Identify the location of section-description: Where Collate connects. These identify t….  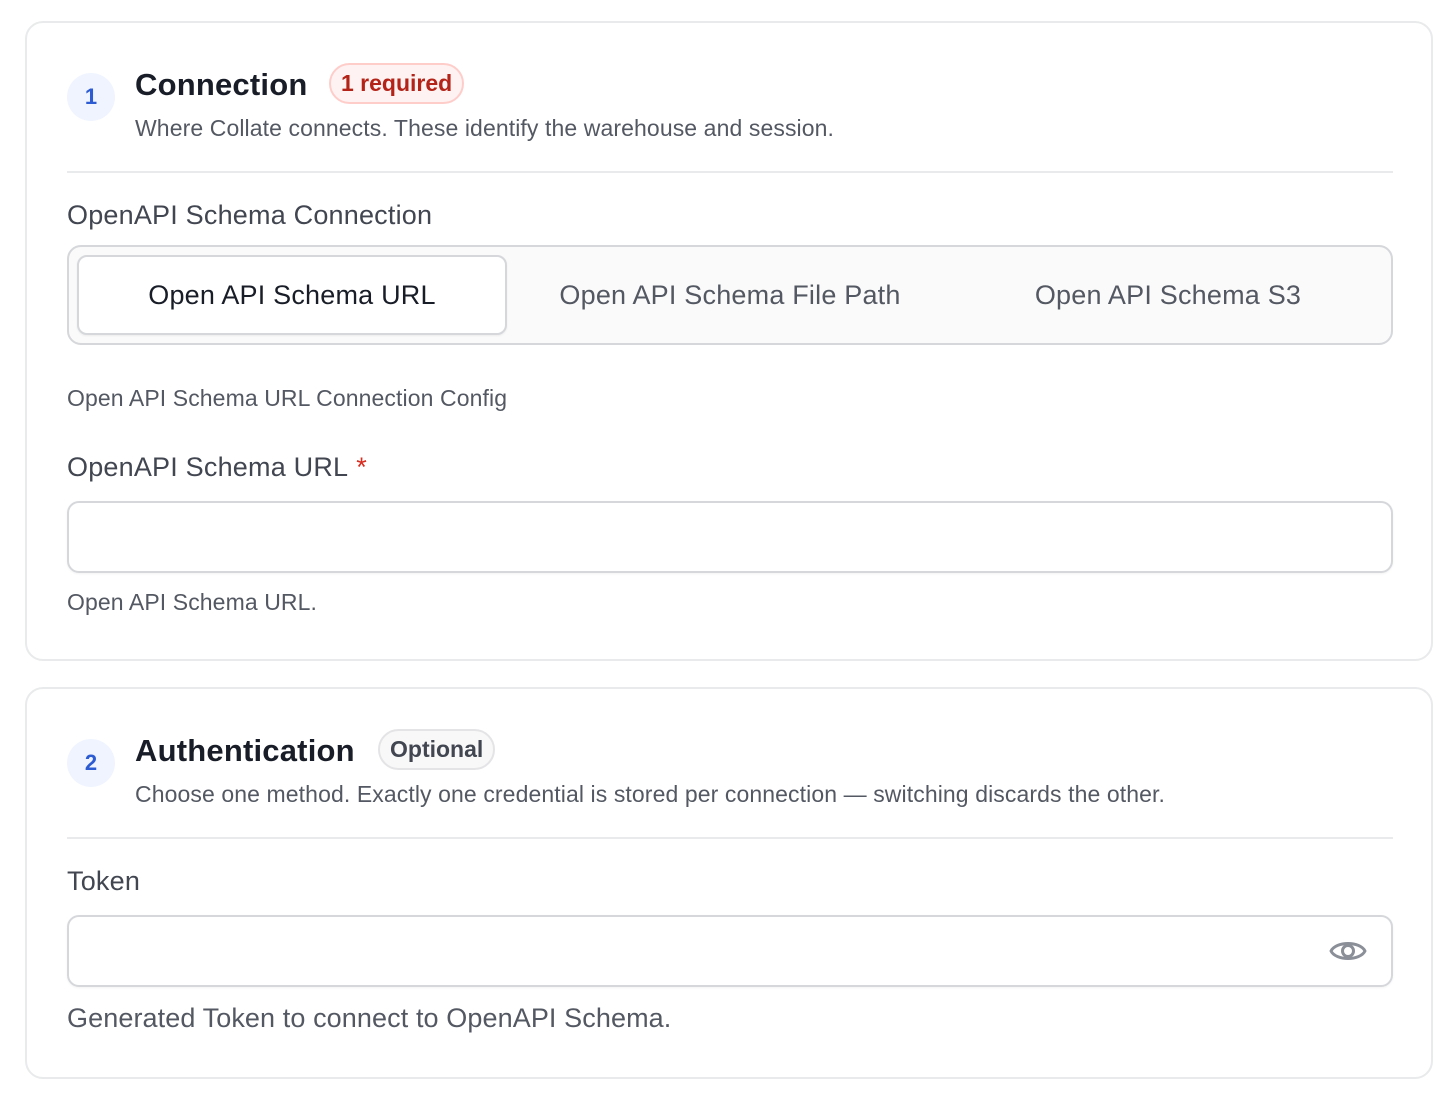
(485, 128).